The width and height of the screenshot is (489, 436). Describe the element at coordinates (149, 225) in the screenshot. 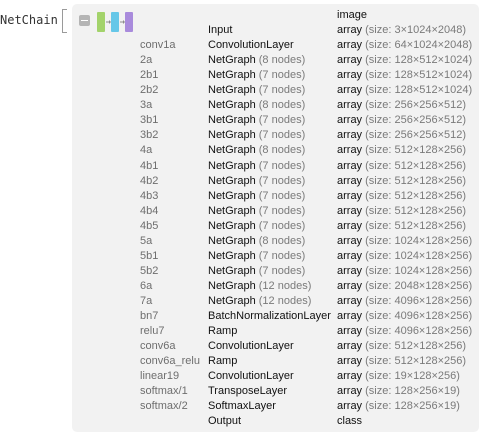

I see `layer-name: 4b5` at that location.